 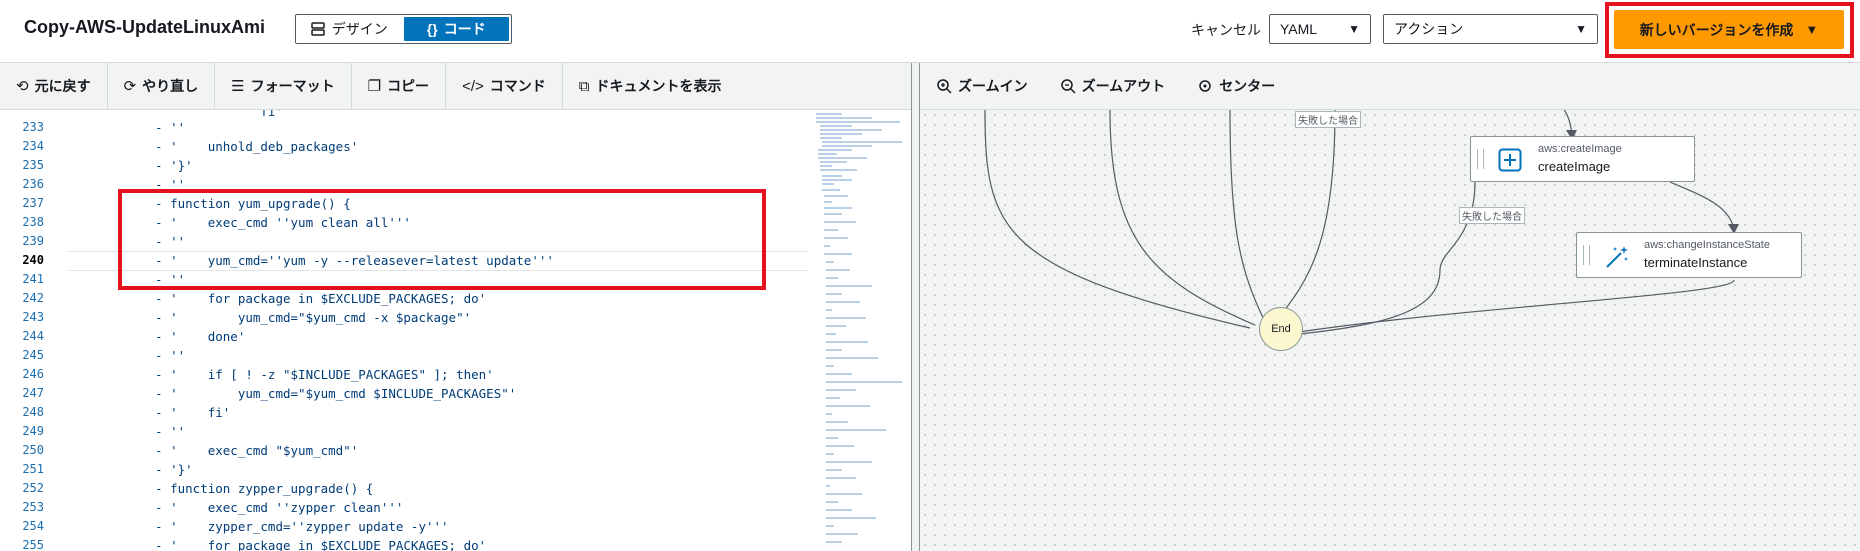 I want to click on code-line: - ' fi', so click(x=185, y=412).